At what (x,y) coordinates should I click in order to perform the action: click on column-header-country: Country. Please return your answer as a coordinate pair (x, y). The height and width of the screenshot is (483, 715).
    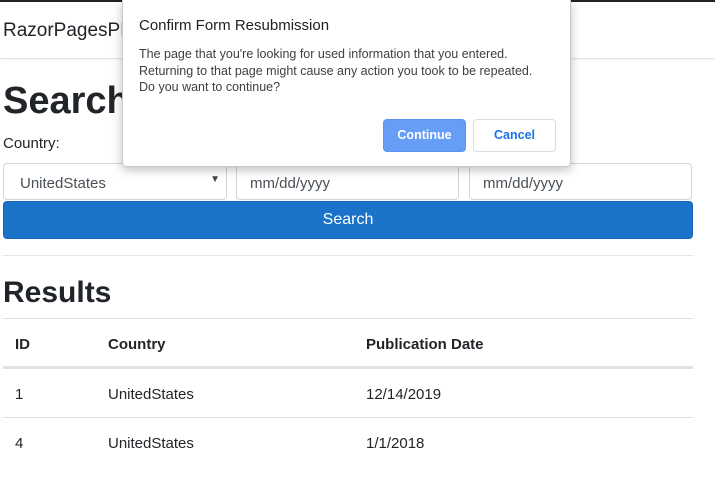
    Looking at the image, I should click on (137, 344).